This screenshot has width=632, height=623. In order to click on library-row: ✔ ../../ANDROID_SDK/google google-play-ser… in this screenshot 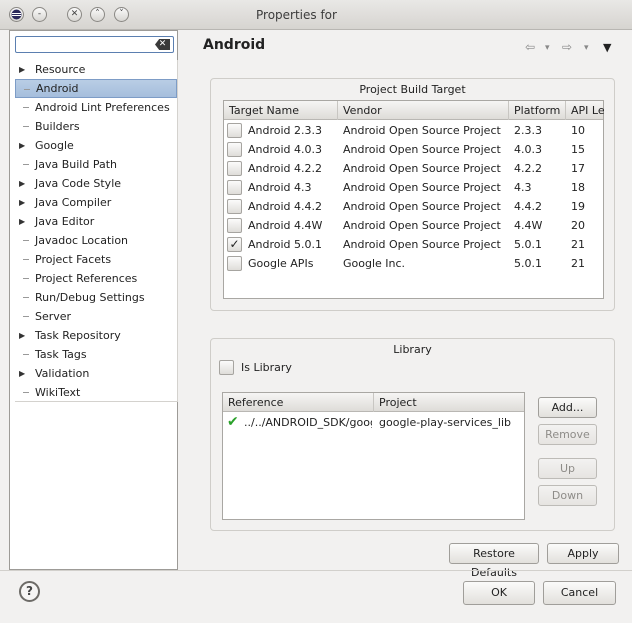, I will do `click(373, 422)`.